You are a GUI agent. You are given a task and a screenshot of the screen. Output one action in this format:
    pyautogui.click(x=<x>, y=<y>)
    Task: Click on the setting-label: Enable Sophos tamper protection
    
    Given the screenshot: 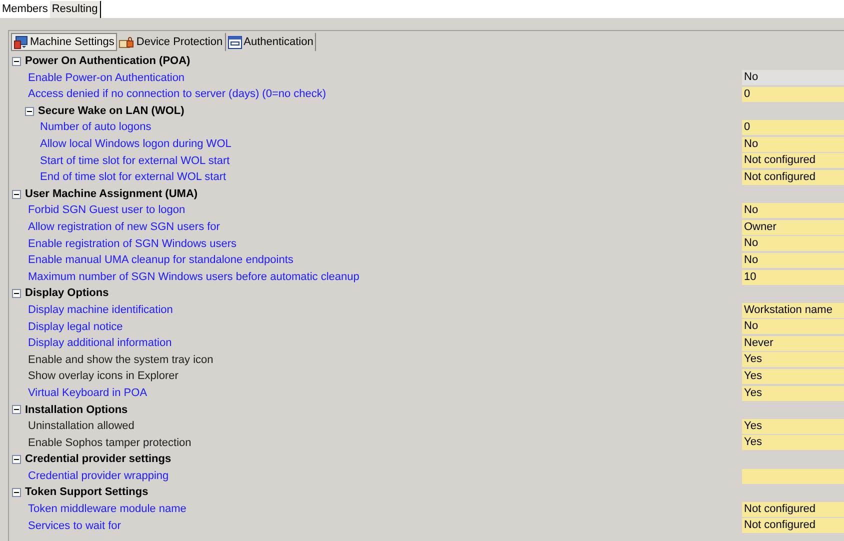 What is the action you would take?
    pyautogui.click(x=375, y=443)
    